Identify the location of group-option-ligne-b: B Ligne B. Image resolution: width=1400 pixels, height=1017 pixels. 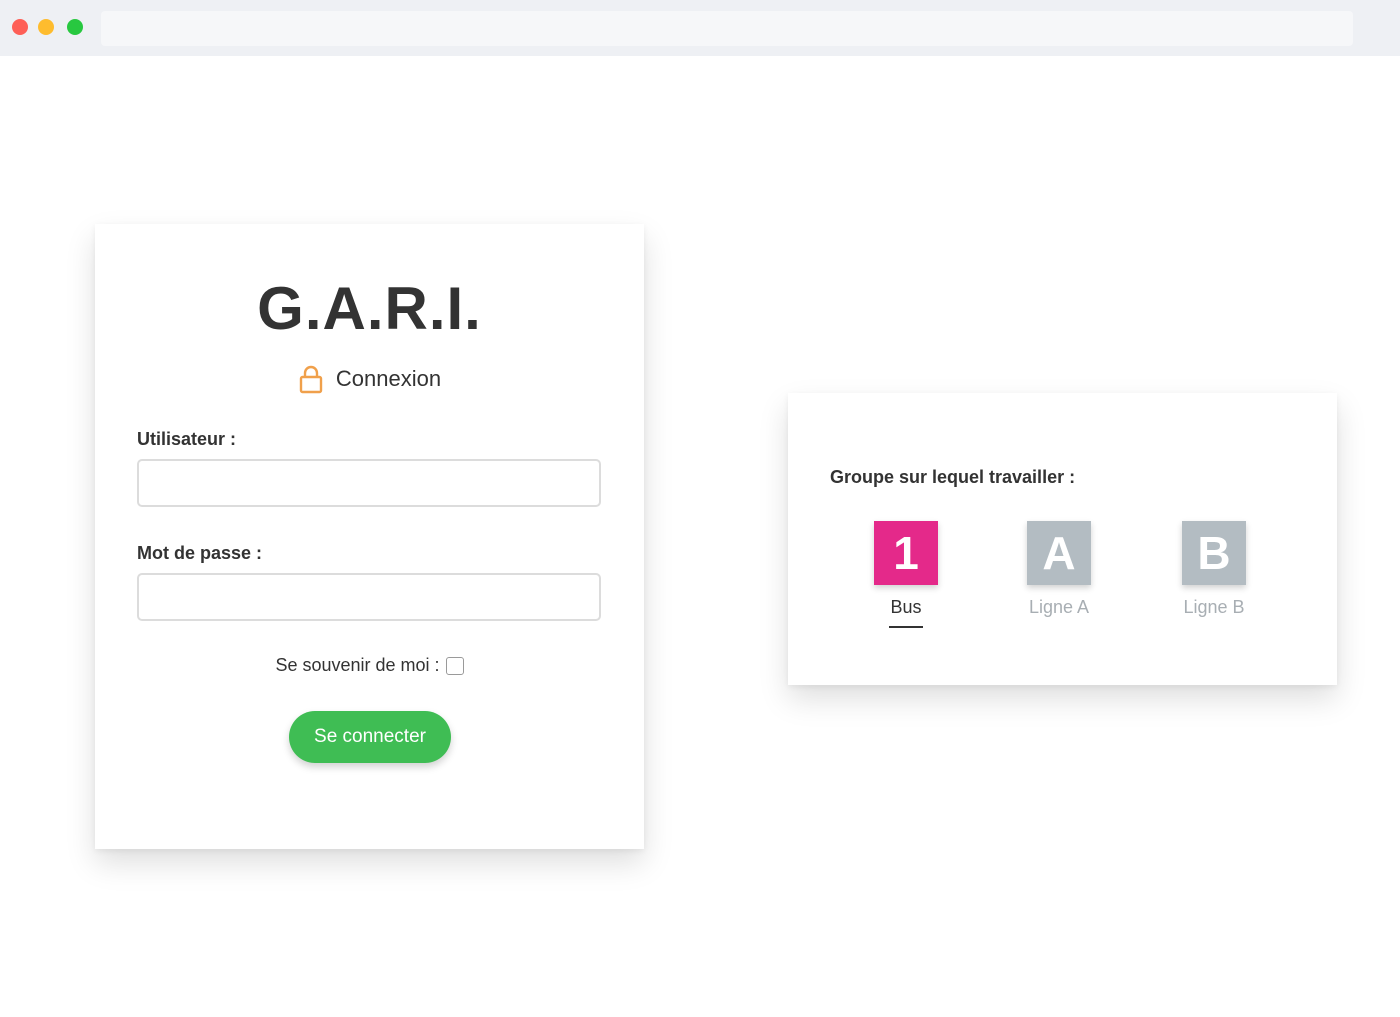
(1214, 576).